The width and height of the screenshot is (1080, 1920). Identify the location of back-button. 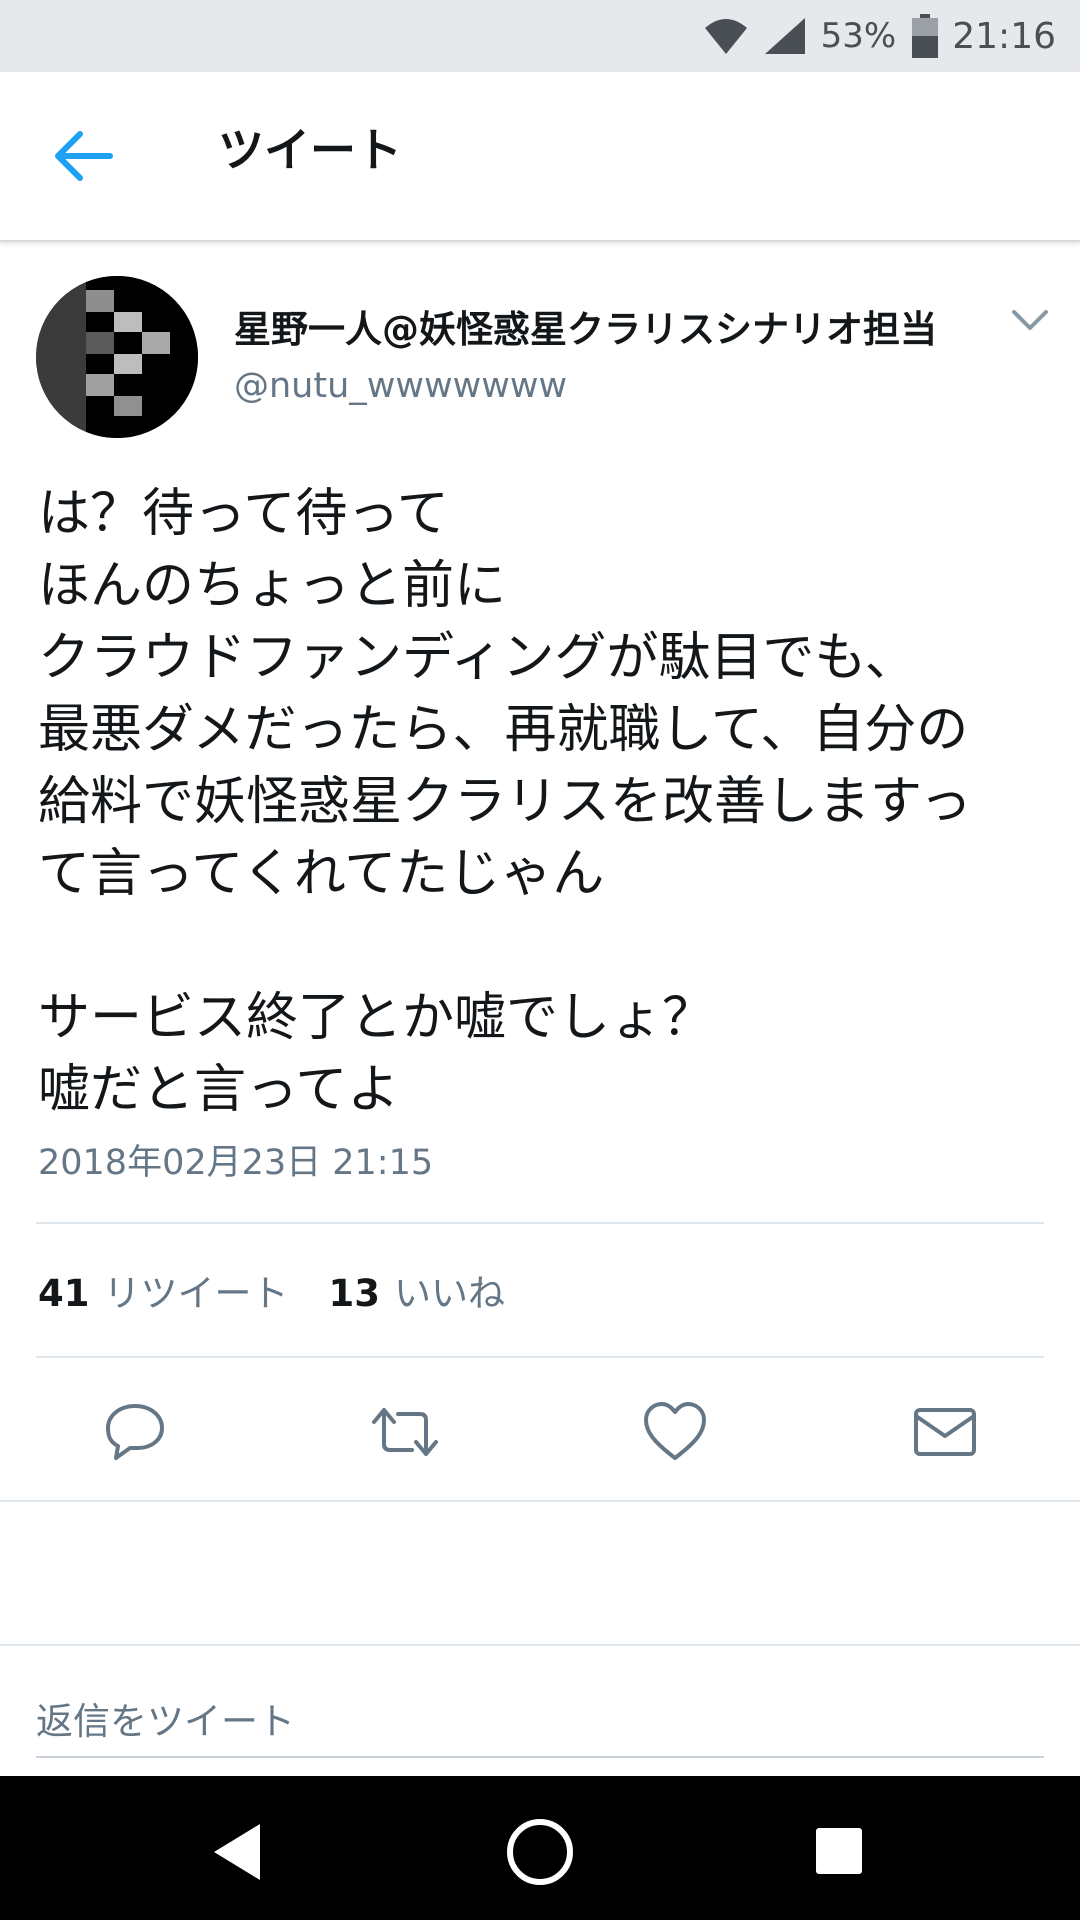
(84, 156).